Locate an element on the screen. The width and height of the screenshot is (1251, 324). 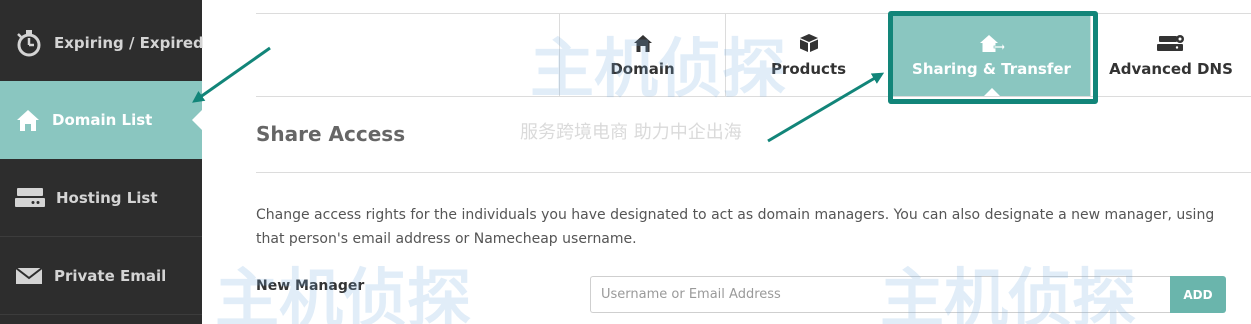
server-icon is located at coordinates (30, 197).